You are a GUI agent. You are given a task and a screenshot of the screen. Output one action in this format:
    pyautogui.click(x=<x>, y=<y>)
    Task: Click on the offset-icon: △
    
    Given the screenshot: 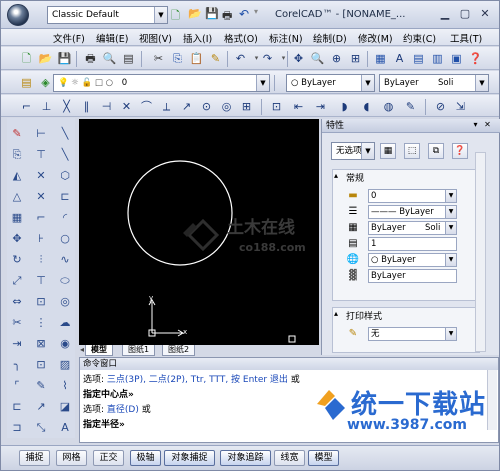 What is the action you would take?
    pyautogui.click(x=17, y=196)
    